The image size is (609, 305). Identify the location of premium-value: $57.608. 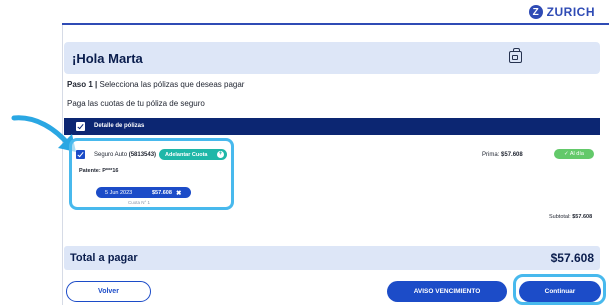
(512, 155).